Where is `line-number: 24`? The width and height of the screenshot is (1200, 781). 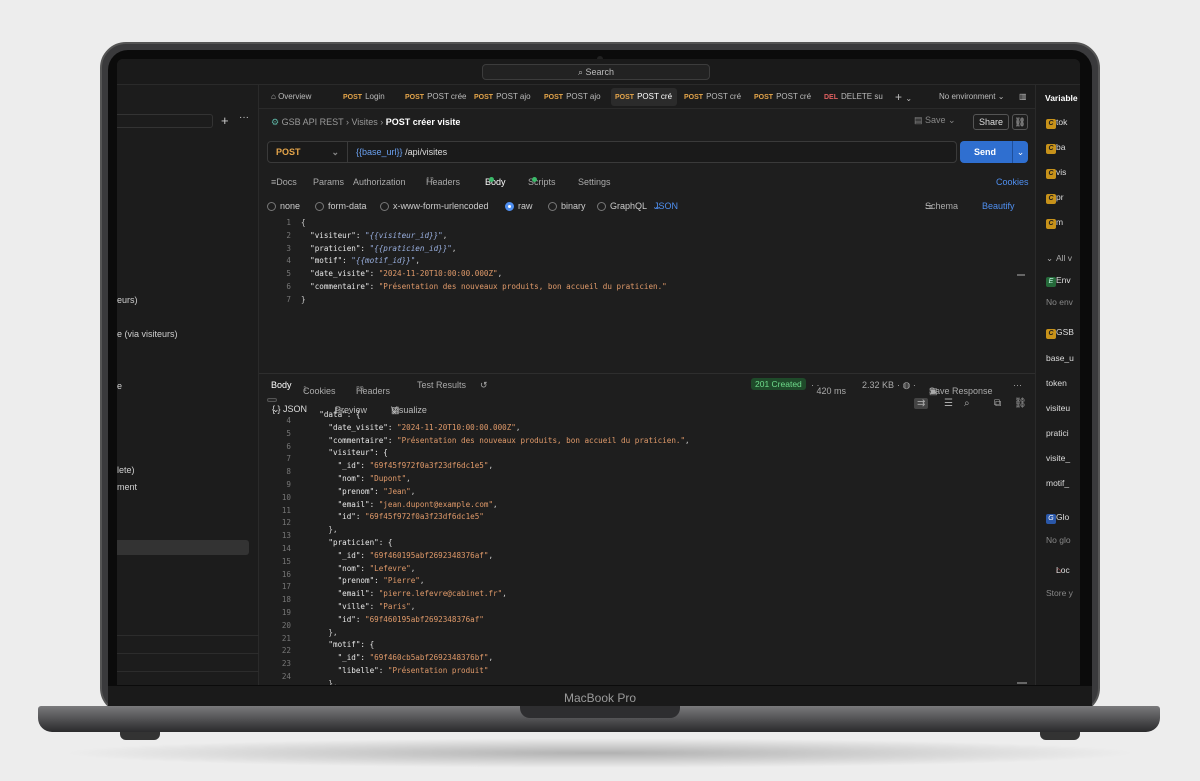
line-number: 24 is located at coordinates (286, 676).